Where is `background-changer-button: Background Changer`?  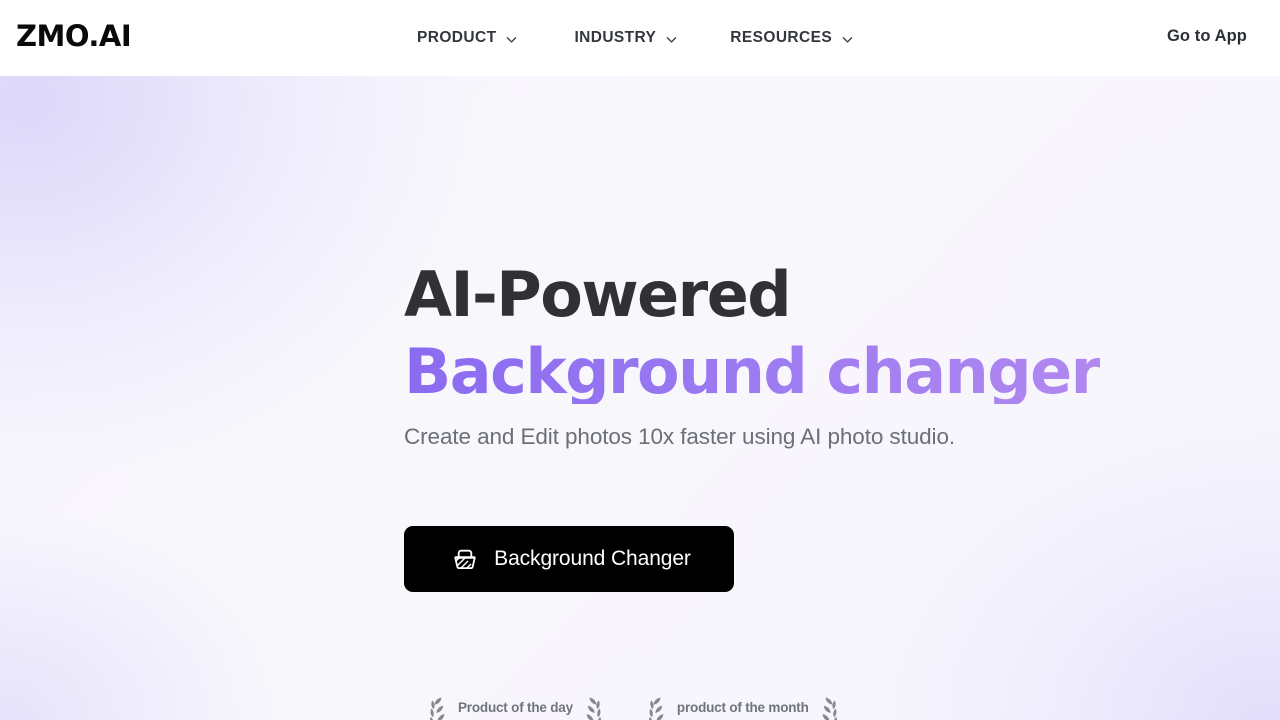
background-changer-button: Background Changer is located at coordinates (569, 559).